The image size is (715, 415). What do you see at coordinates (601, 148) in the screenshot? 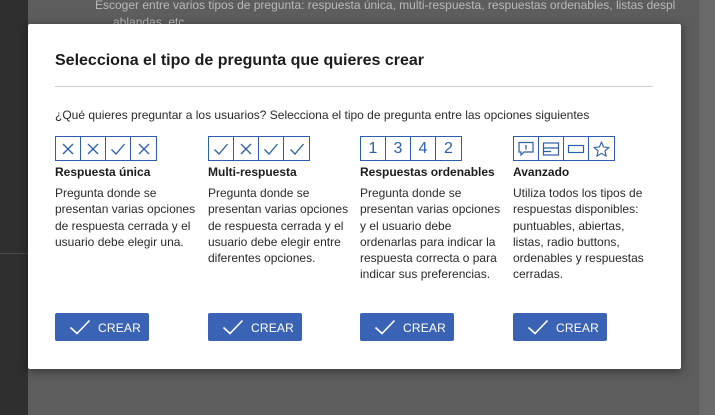
I see `star-icon` at bounding box center [601, 148].